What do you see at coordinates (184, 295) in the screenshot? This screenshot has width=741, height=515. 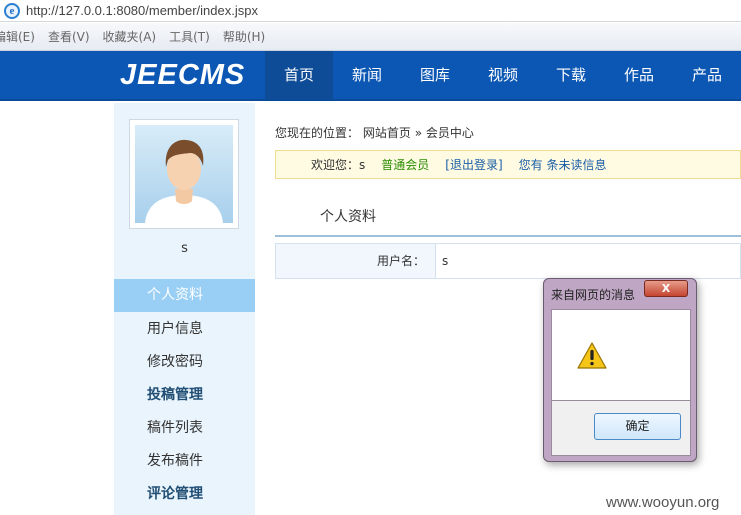 I see `sidebar-item-profile: 个人资料` at bounding box center [184, 295].